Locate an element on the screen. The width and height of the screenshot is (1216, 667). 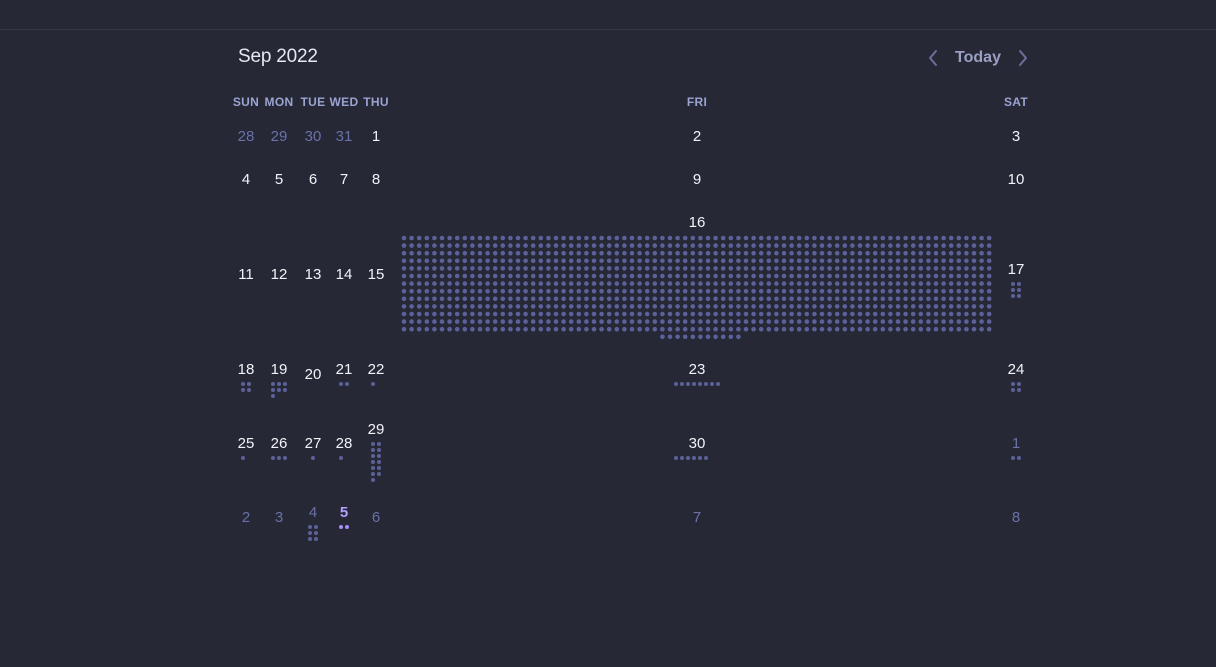
day-cell: 6 is located at coordinates (376, 549).